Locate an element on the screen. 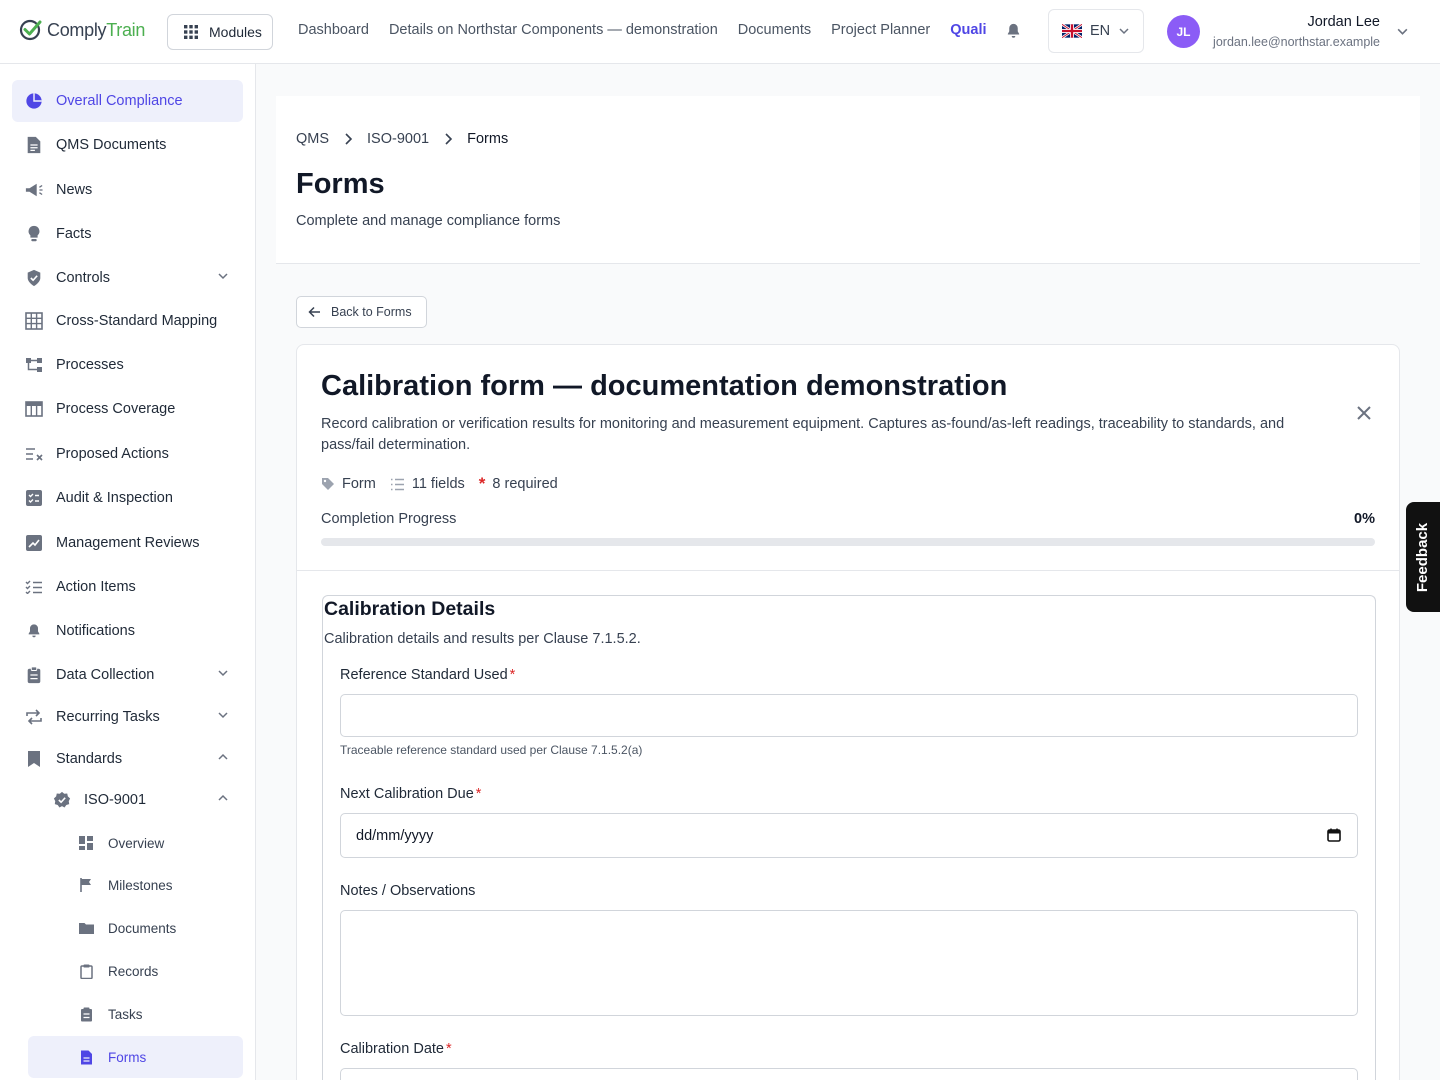 Image resolution: width=1440 pixels, height=1080 pixels. form-meta: Form 11 fields * 8 required is located at coordinates (439, 484).